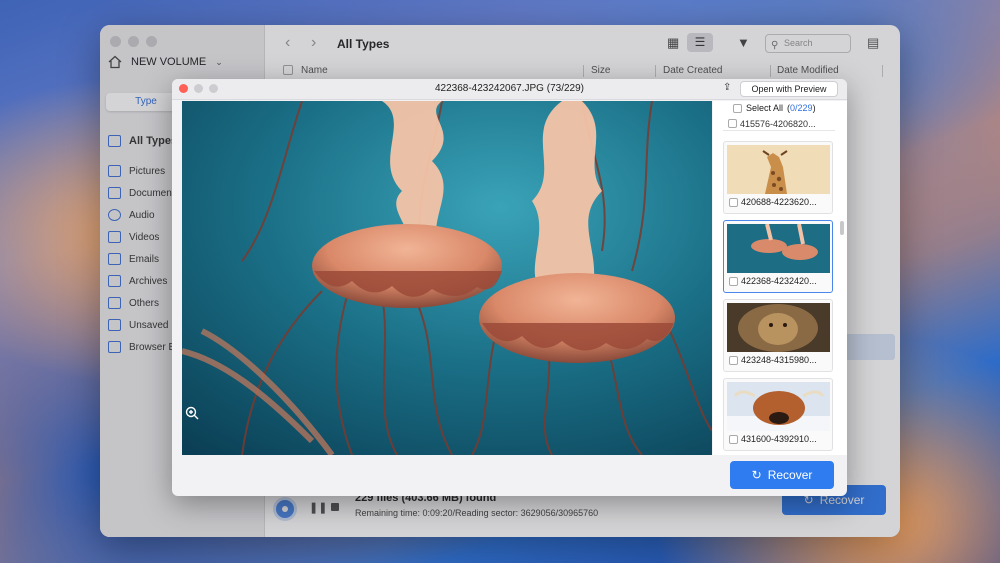 The height and width of the screenshot is (563, 1000). Describe the element at coordinates (778, 248) in the screenshot. I see `thumbnail-image-jellyfish` at that location.